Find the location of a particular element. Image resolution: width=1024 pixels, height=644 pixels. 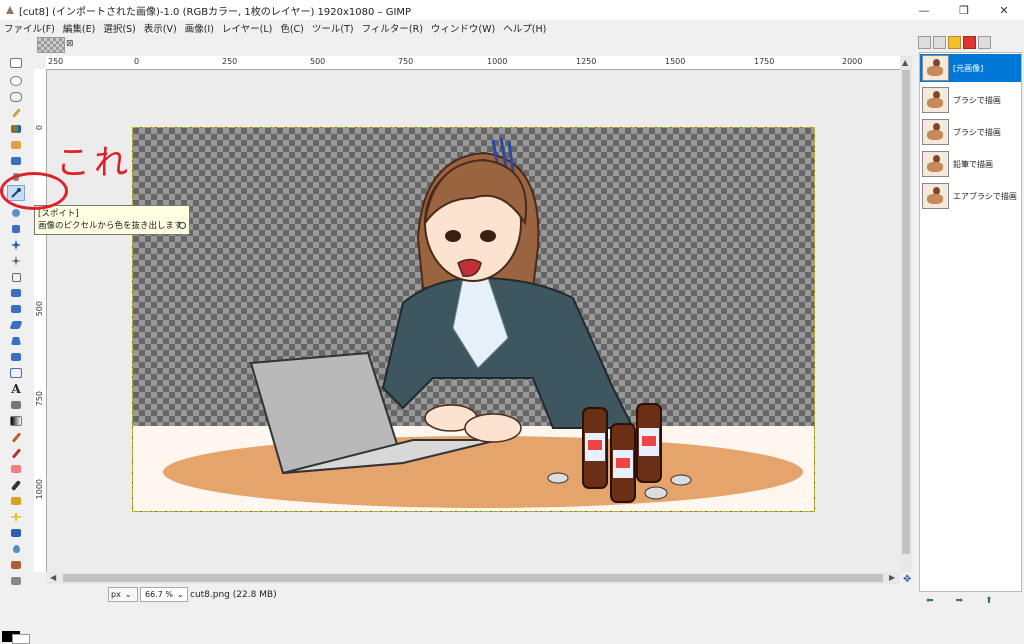

crop-tool-icon is located at coordinates (16, 277).